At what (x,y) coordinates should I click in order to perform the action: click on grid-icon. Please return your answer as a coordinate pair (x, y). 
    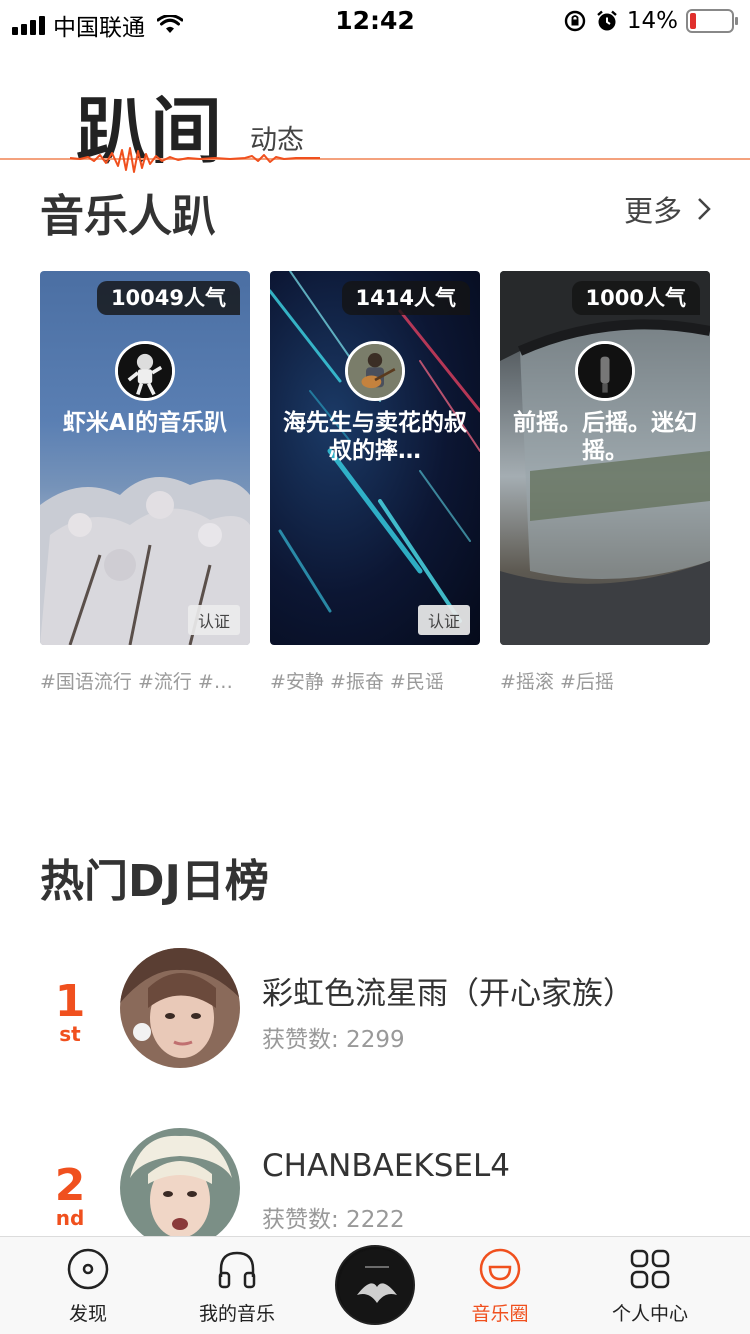
    Looking at the image, I should click on (650, 1269).